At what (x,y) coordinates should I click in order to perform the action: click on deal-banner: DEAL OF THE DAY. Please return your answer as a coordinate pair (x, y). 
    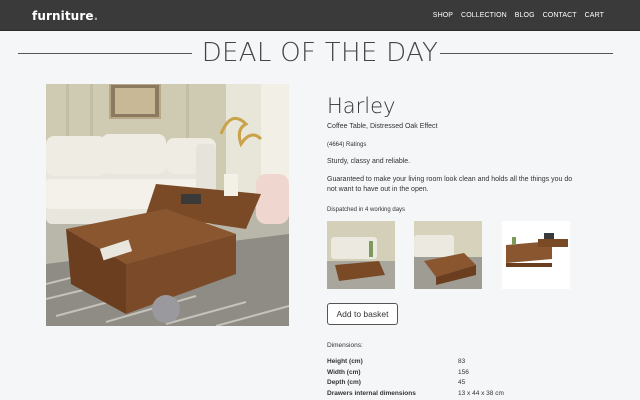
    Looking at the image, I should click on (320, 53).